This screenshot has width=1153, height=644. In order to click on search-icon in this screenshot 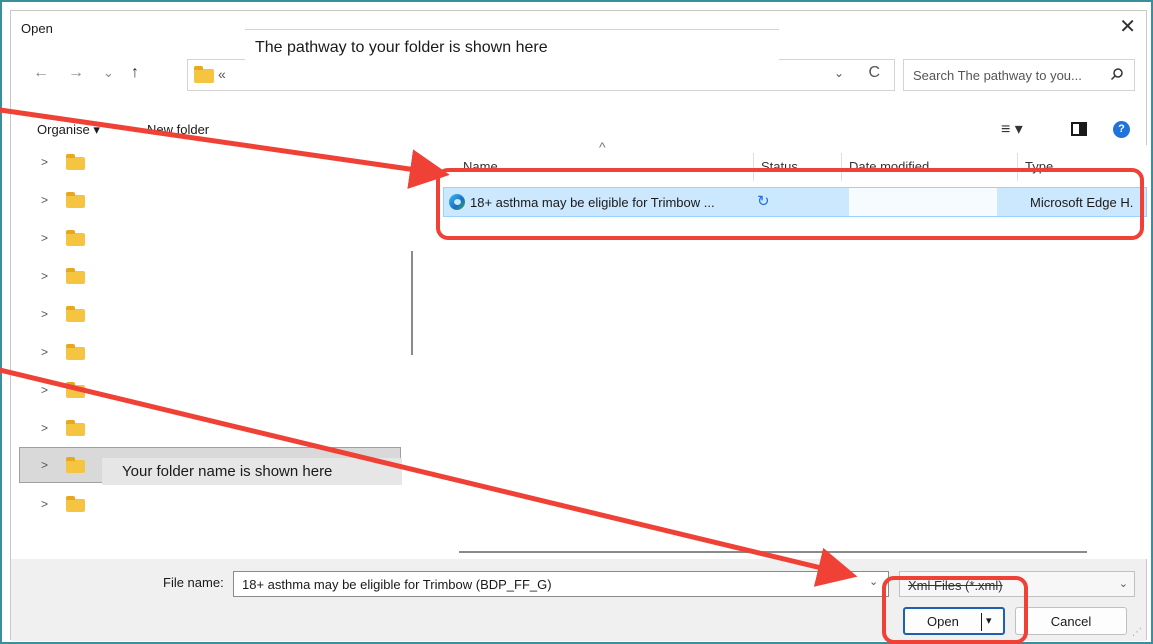, I will do `click(1117, 75)`.